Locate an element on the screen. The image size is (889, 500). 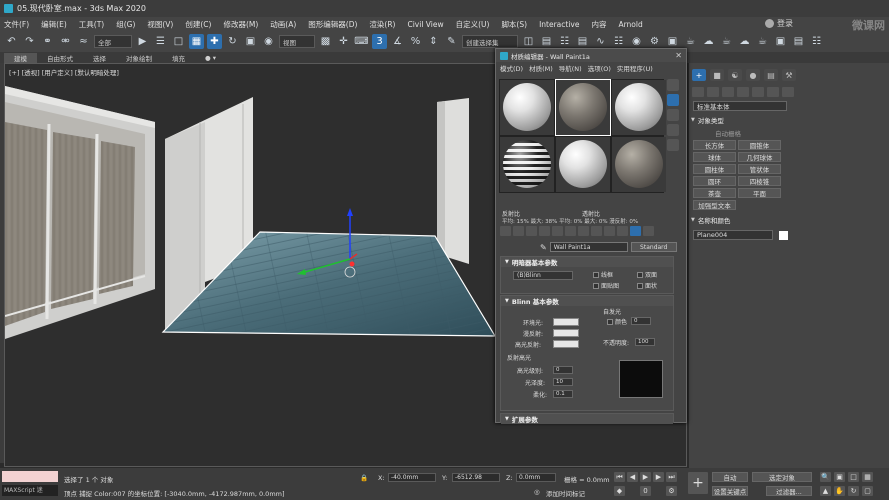
autogrid-checkbox: 自动栅格 is located at coordinates (802, 133).